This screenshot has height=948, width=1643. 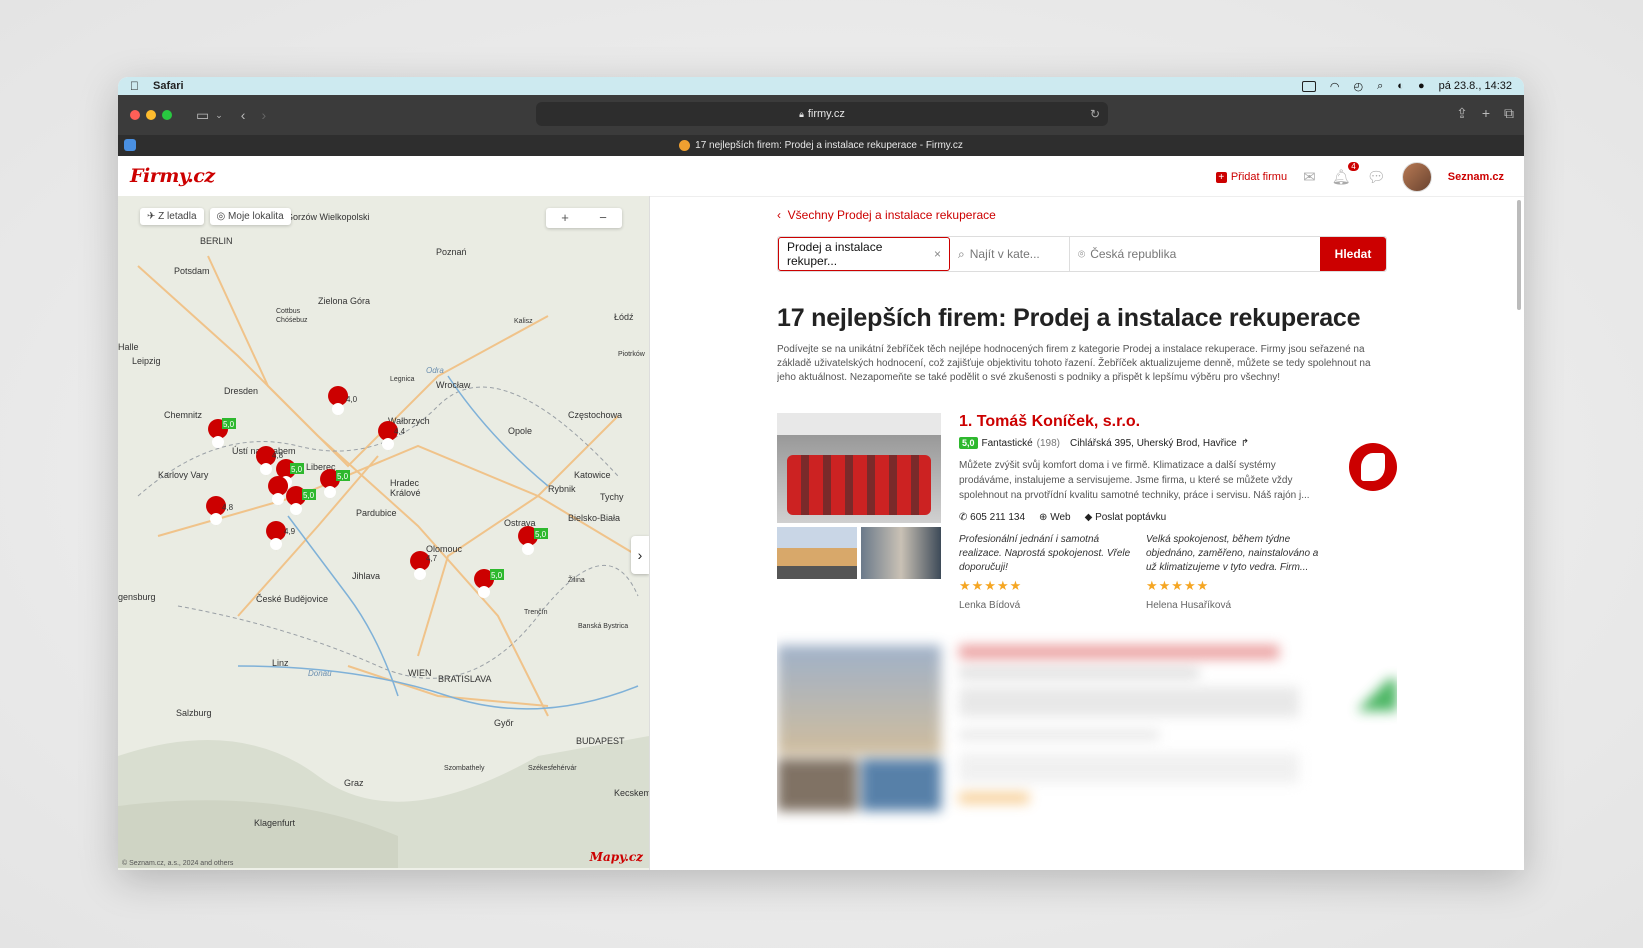 What do you see at coordinates (520, 431) in the screenshot?
I see `map-label-city: Opole` at bounding box center [520, 431].